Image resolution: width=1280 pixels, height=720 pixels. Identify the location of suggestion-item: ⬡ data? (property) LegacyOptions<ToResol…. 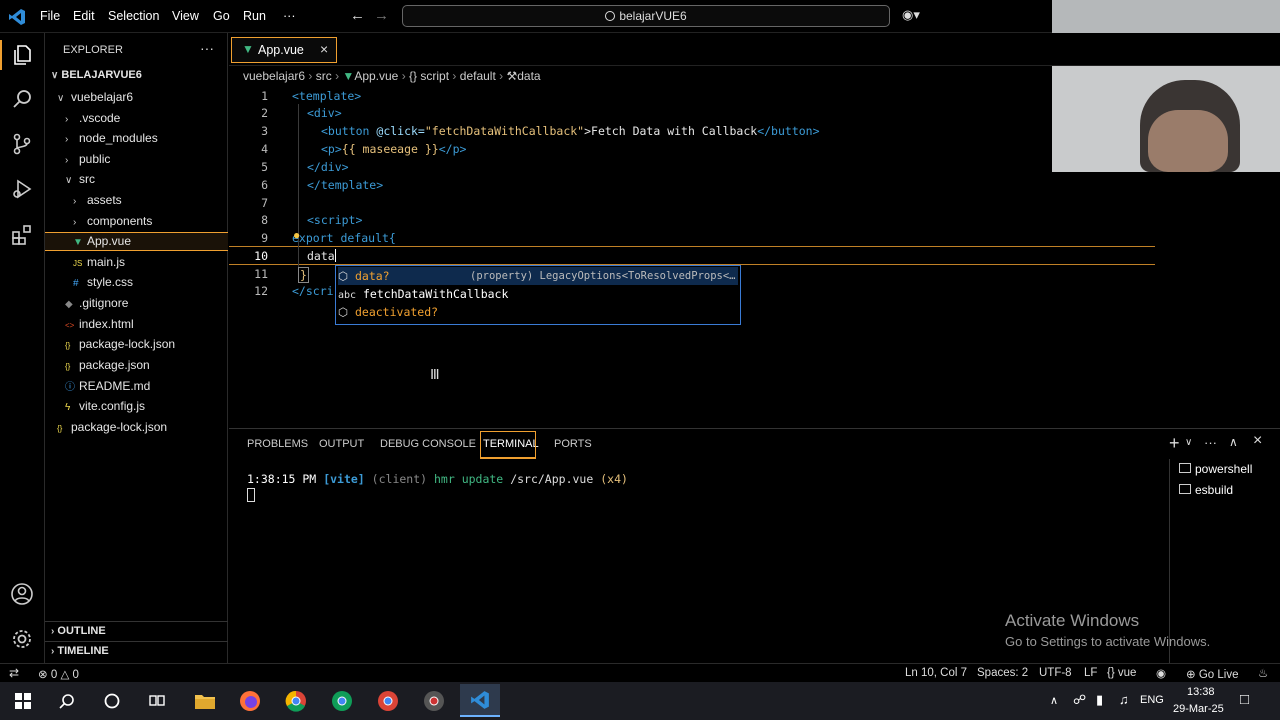
(538, 276).